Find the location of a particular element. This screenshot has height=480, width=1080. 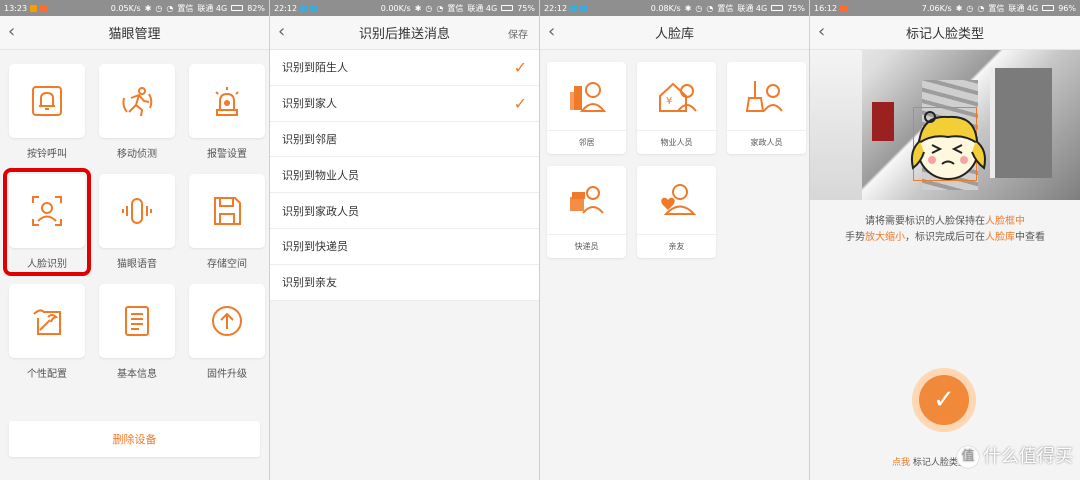

face-category-neighbor: 邻居 is located at coordinates (586, 108).